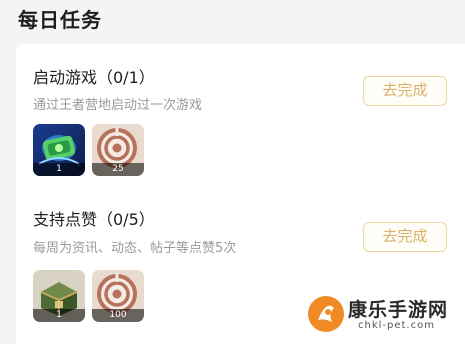  I want to click on reward-count: 100, so click(118, 315).